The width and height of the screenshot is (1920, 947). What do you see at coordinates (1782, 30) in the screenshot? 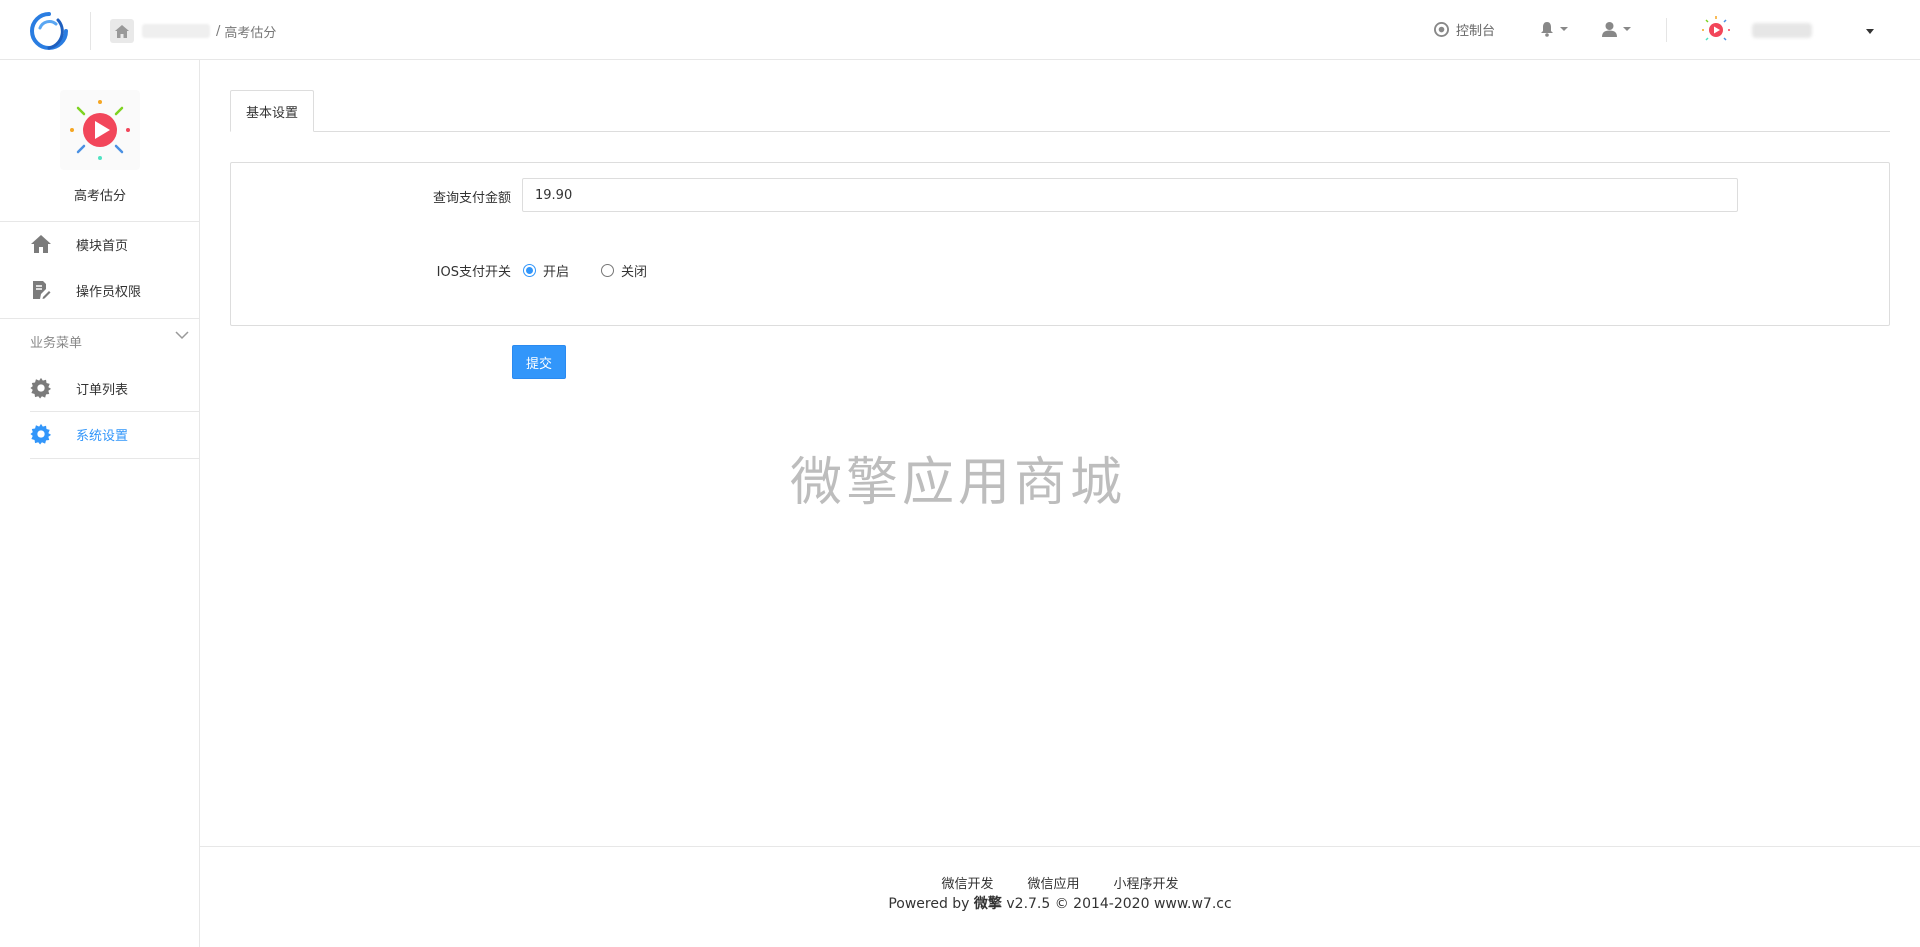
I see `account-name` at bounding box center [1782, 30].